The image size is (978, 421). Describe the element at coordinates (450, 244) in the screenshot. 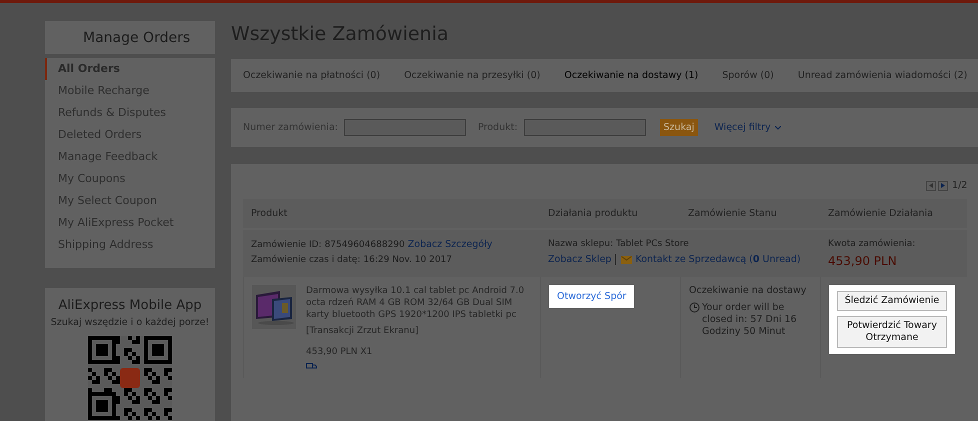

I see `order-details-link: Zobacz Szczegóły` at that location.